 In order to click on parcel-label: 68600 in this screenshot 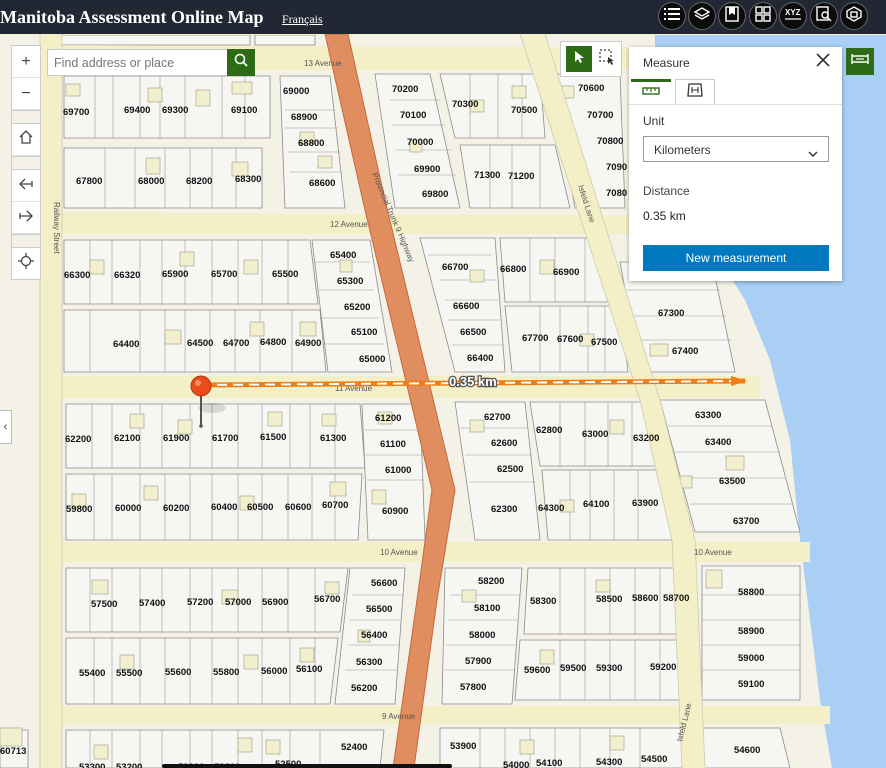, I will do `click(322, 183)`.